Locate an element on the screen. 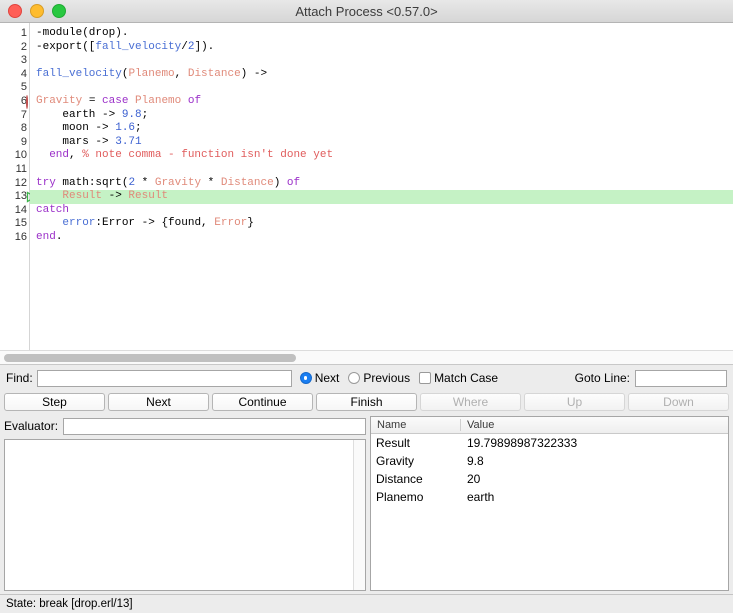 The width and height of the screenshot is (733, 613). line-number-3: 3 is located at coordinates (14, 61).